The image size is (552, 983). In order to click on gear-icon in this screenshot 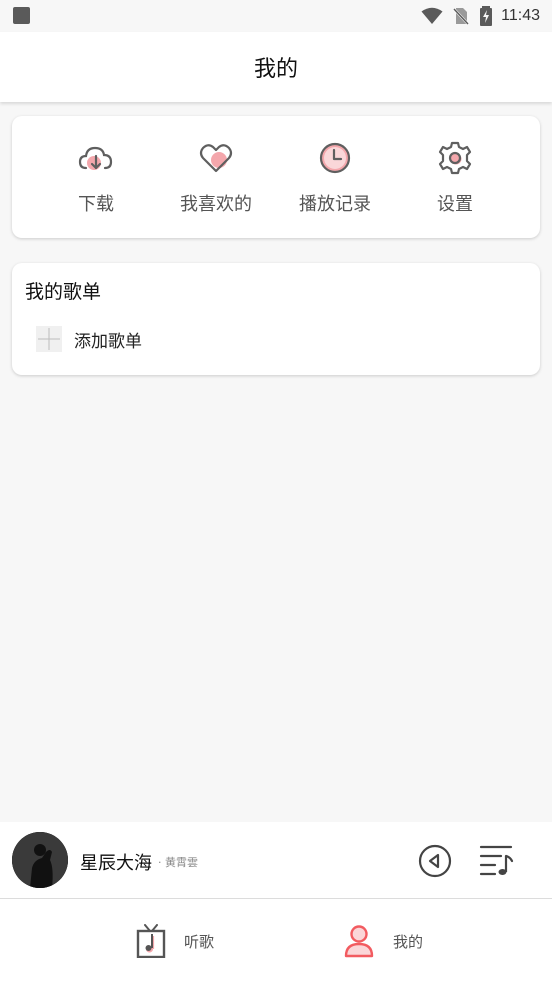, I will do `click(455, 158)`.